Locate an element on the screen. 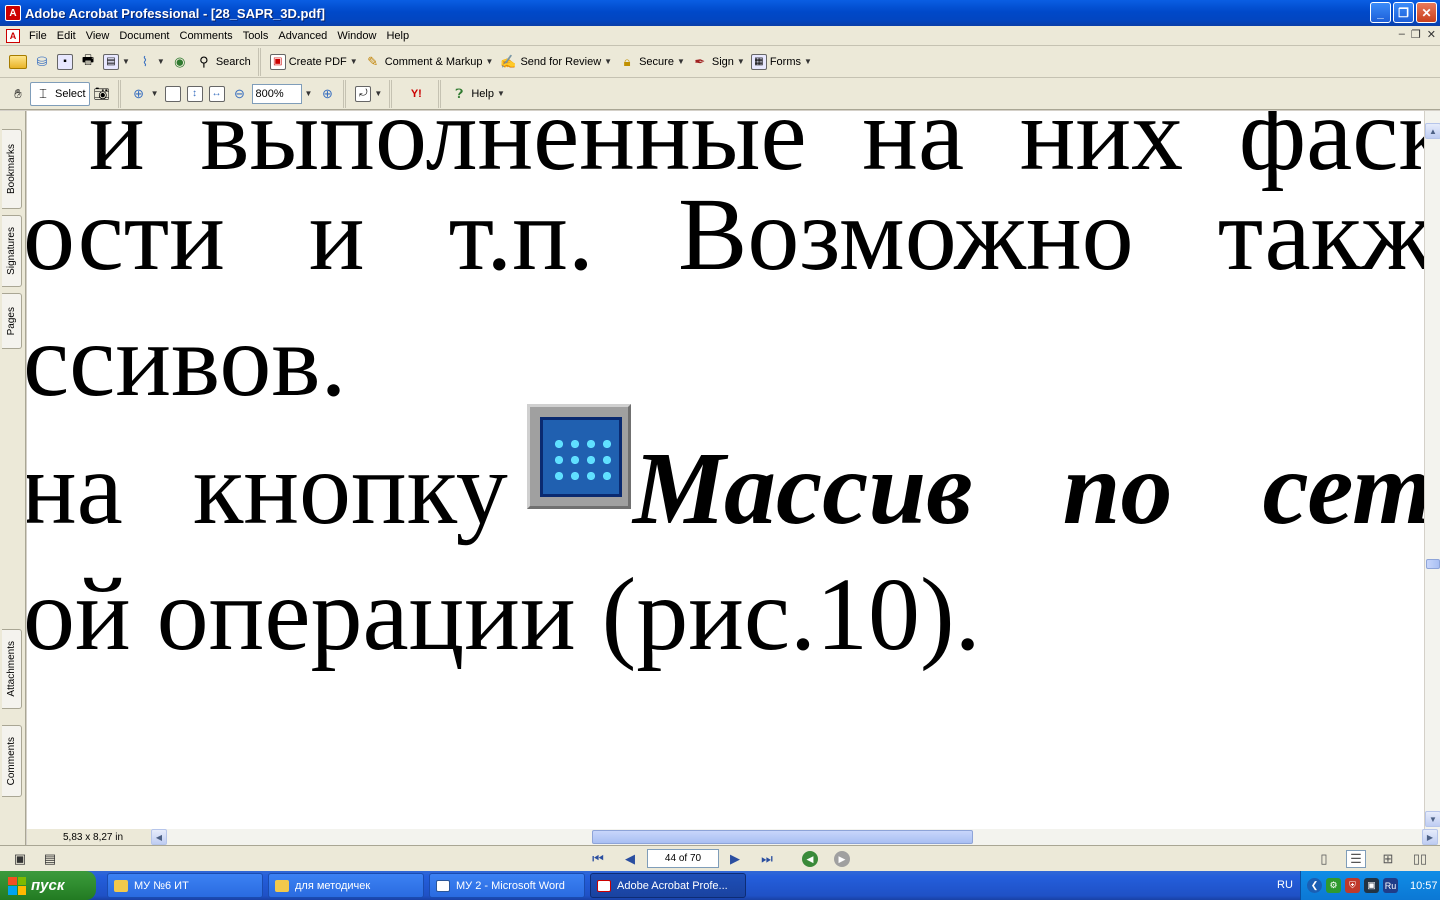  vertical-scroll-thumb is located at coordinates (1433, 564).